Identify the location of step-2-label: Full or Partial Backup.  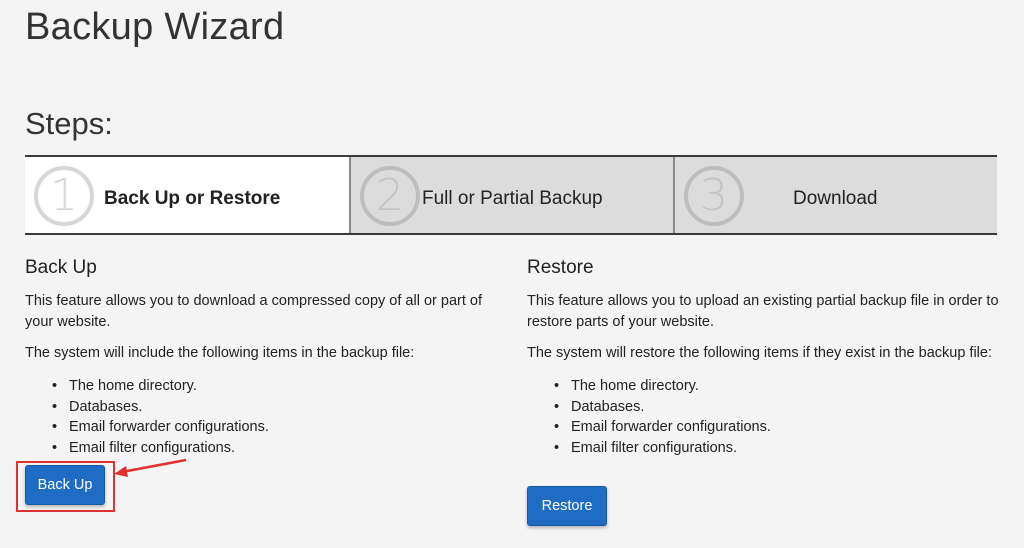
(512, 198).